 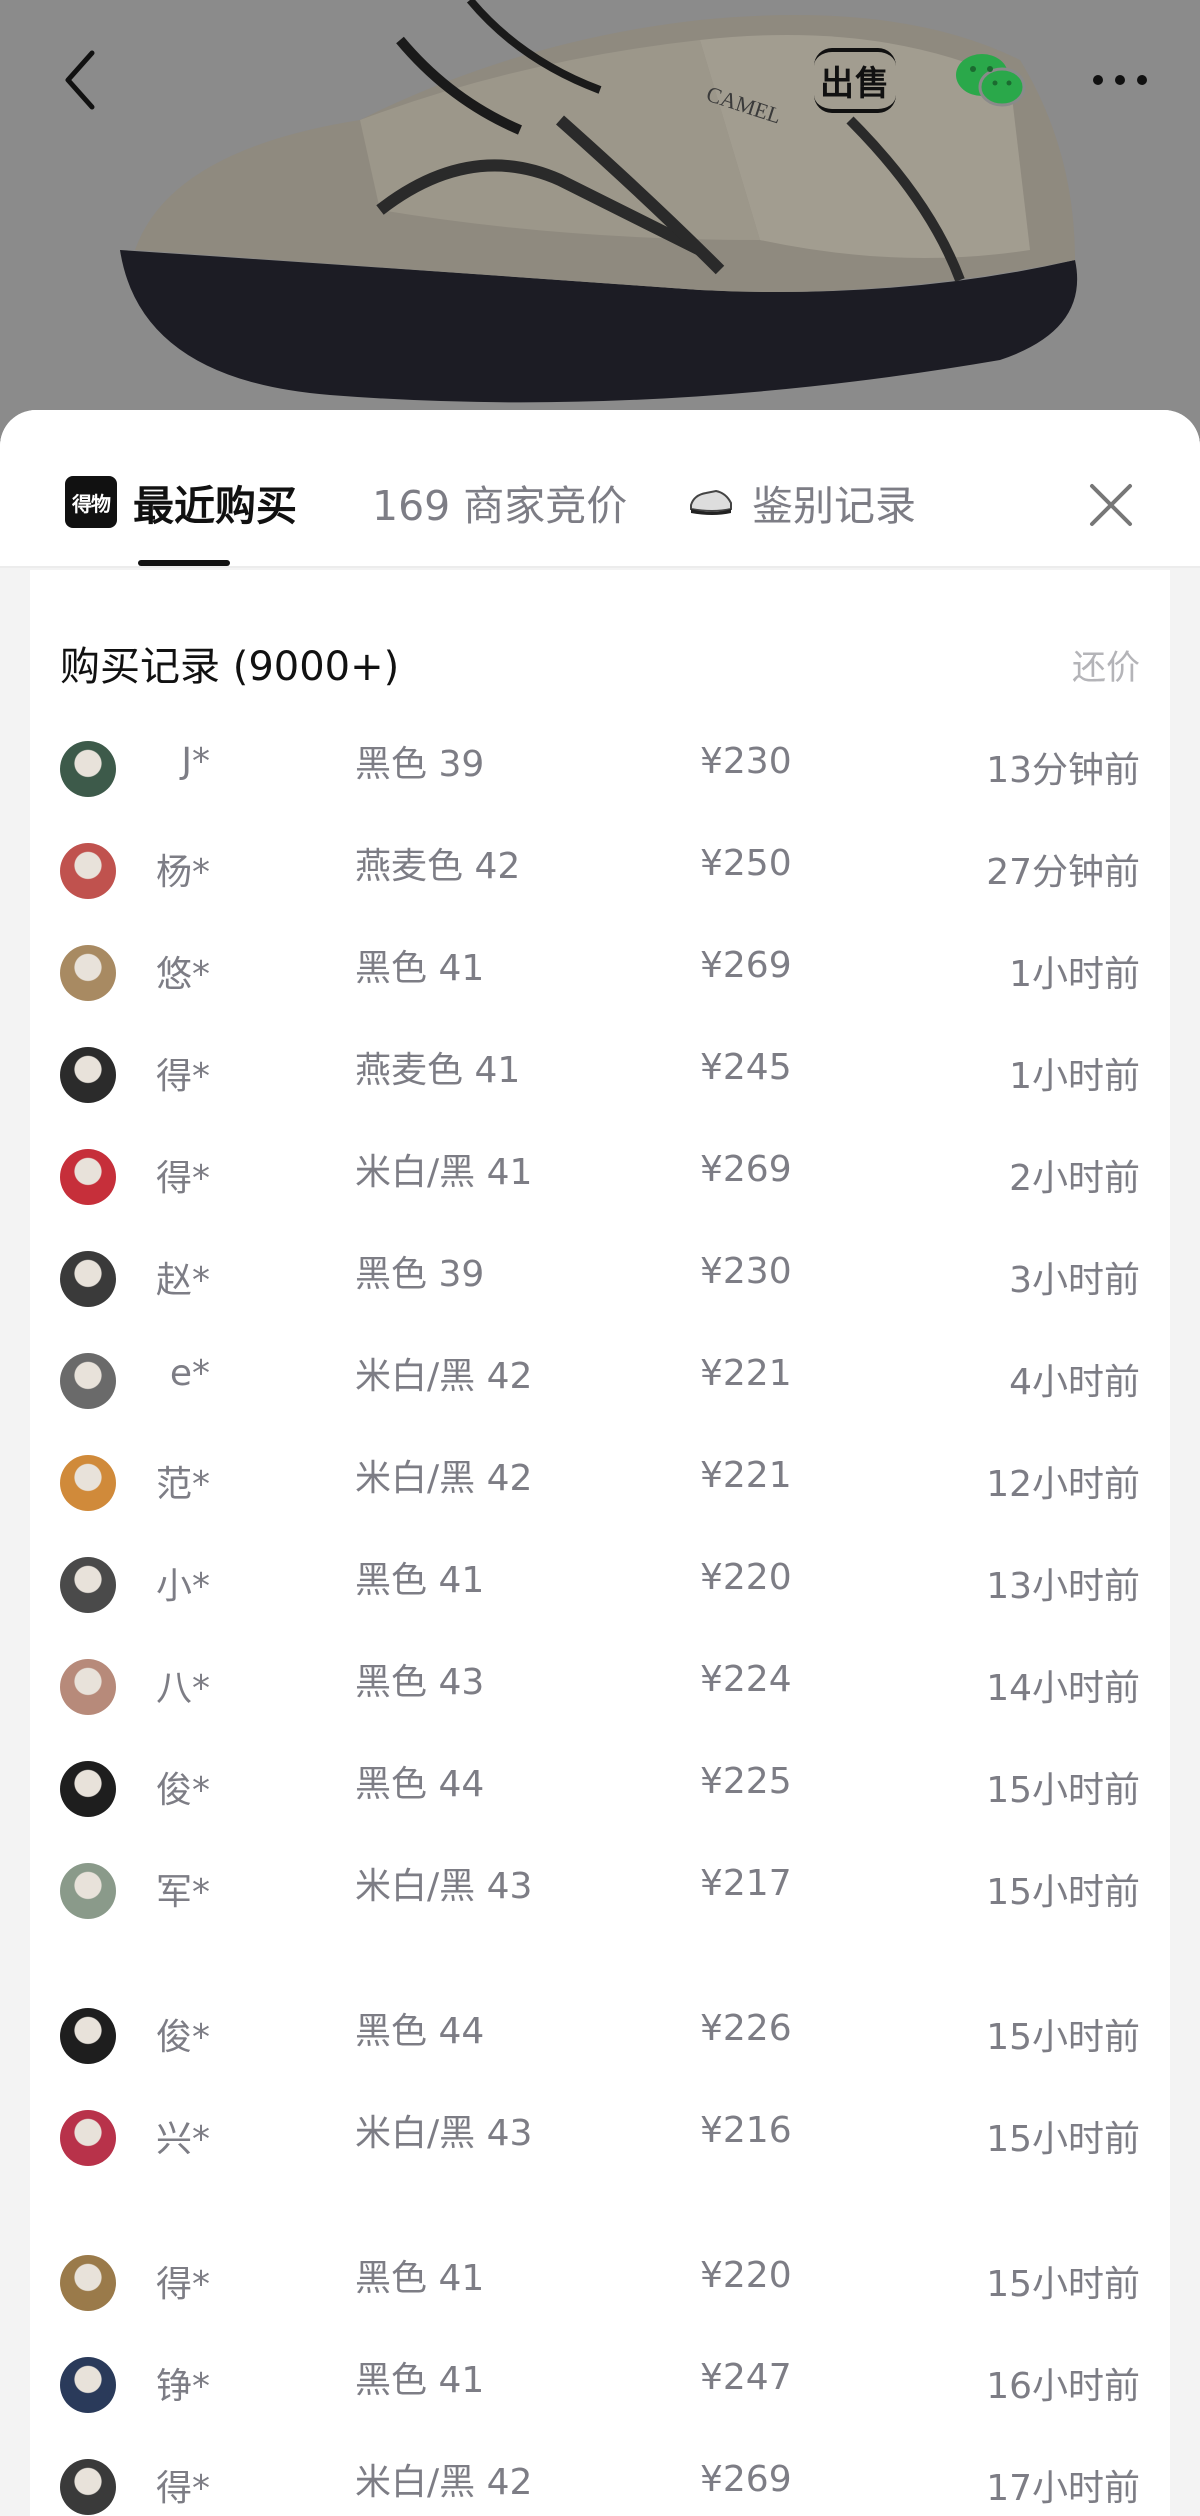 What do you see at coordinates (746, 1679) in the screenshot?
I see `sale-price: ¥224` at bounding box center [746, 1679].